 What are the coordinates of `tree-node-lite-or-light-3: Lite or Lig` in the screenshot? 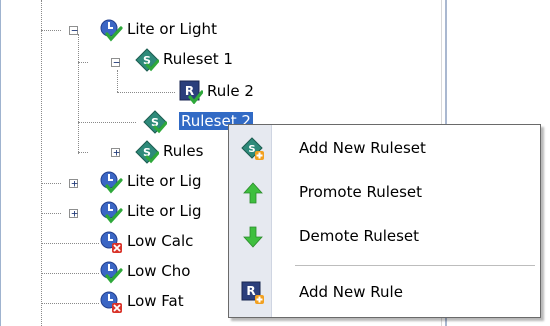 It's located at (164, 212).